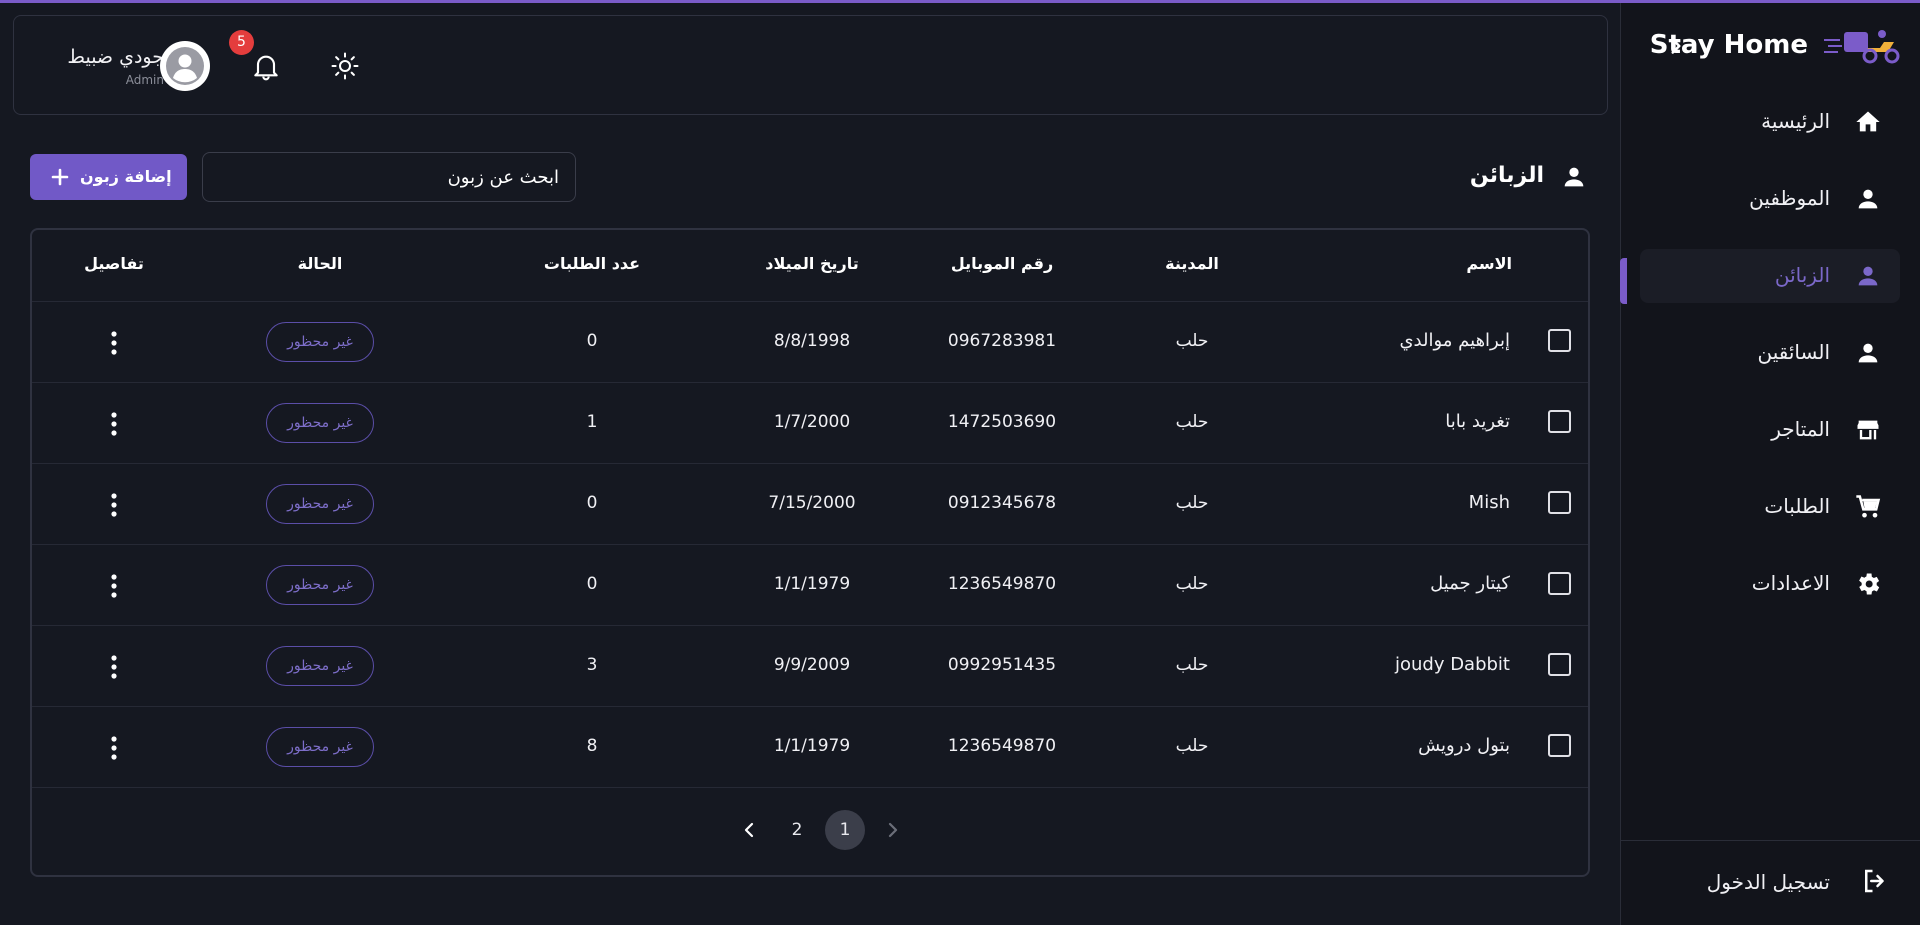 This screenshot has height=925, width=1920. What do you see at coordinates (144, 80) in the screenshot?
I see `user-role: Admin` at bounding box center [144, 80].